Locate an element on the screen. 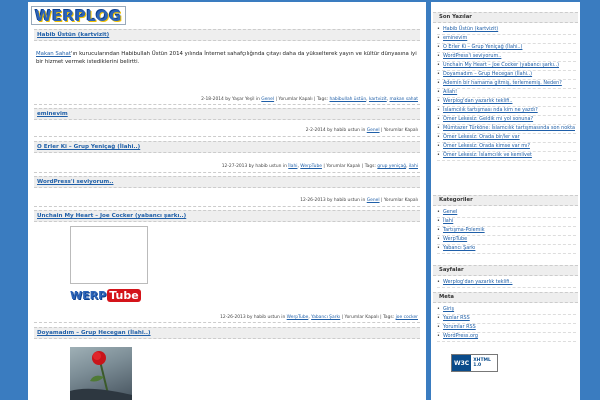 Image resolution: width=600 pixels, height=400 pixels. post-title: eminevim is located at coordinates (227, 114).